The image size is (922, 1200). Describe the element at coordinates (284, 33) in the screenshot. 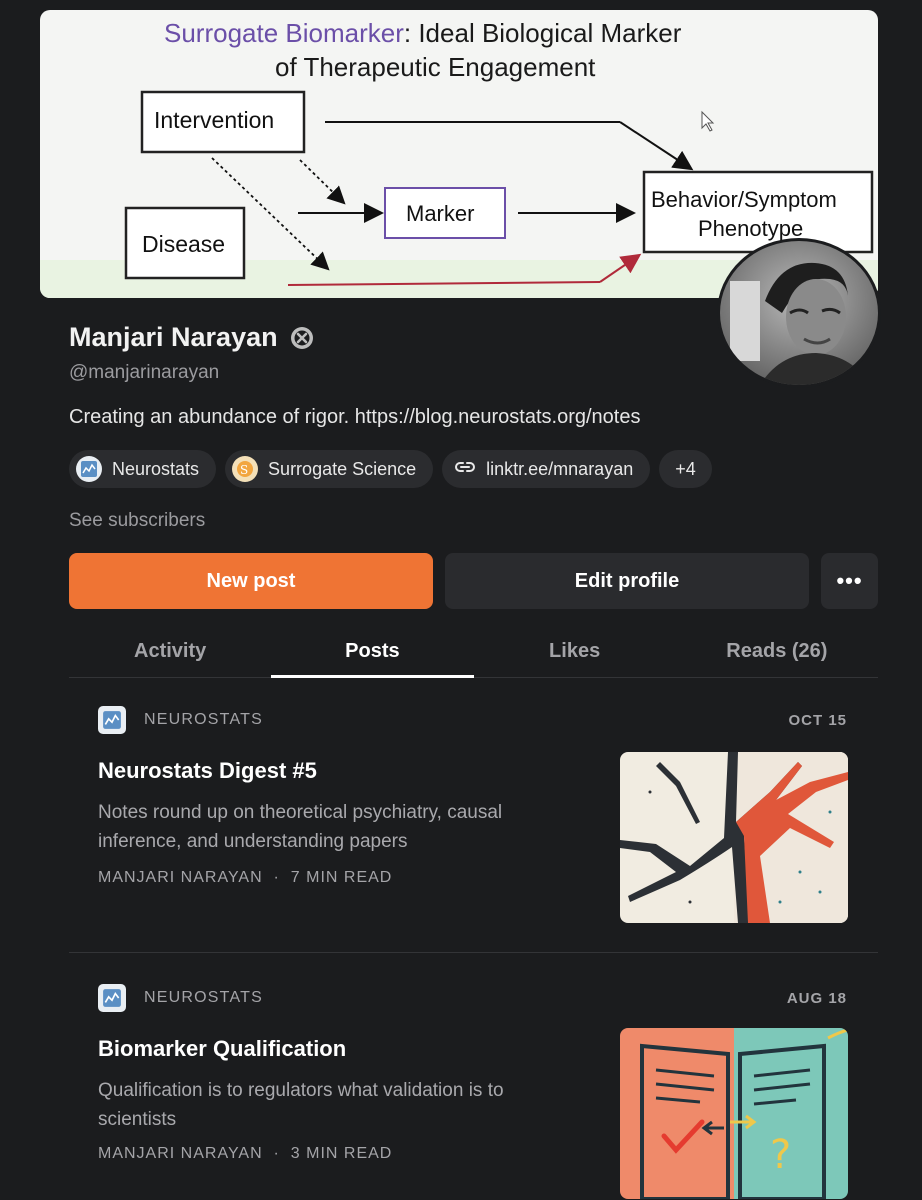

I see `banner-title-highlight: Surrogate Biomarker` at that location.